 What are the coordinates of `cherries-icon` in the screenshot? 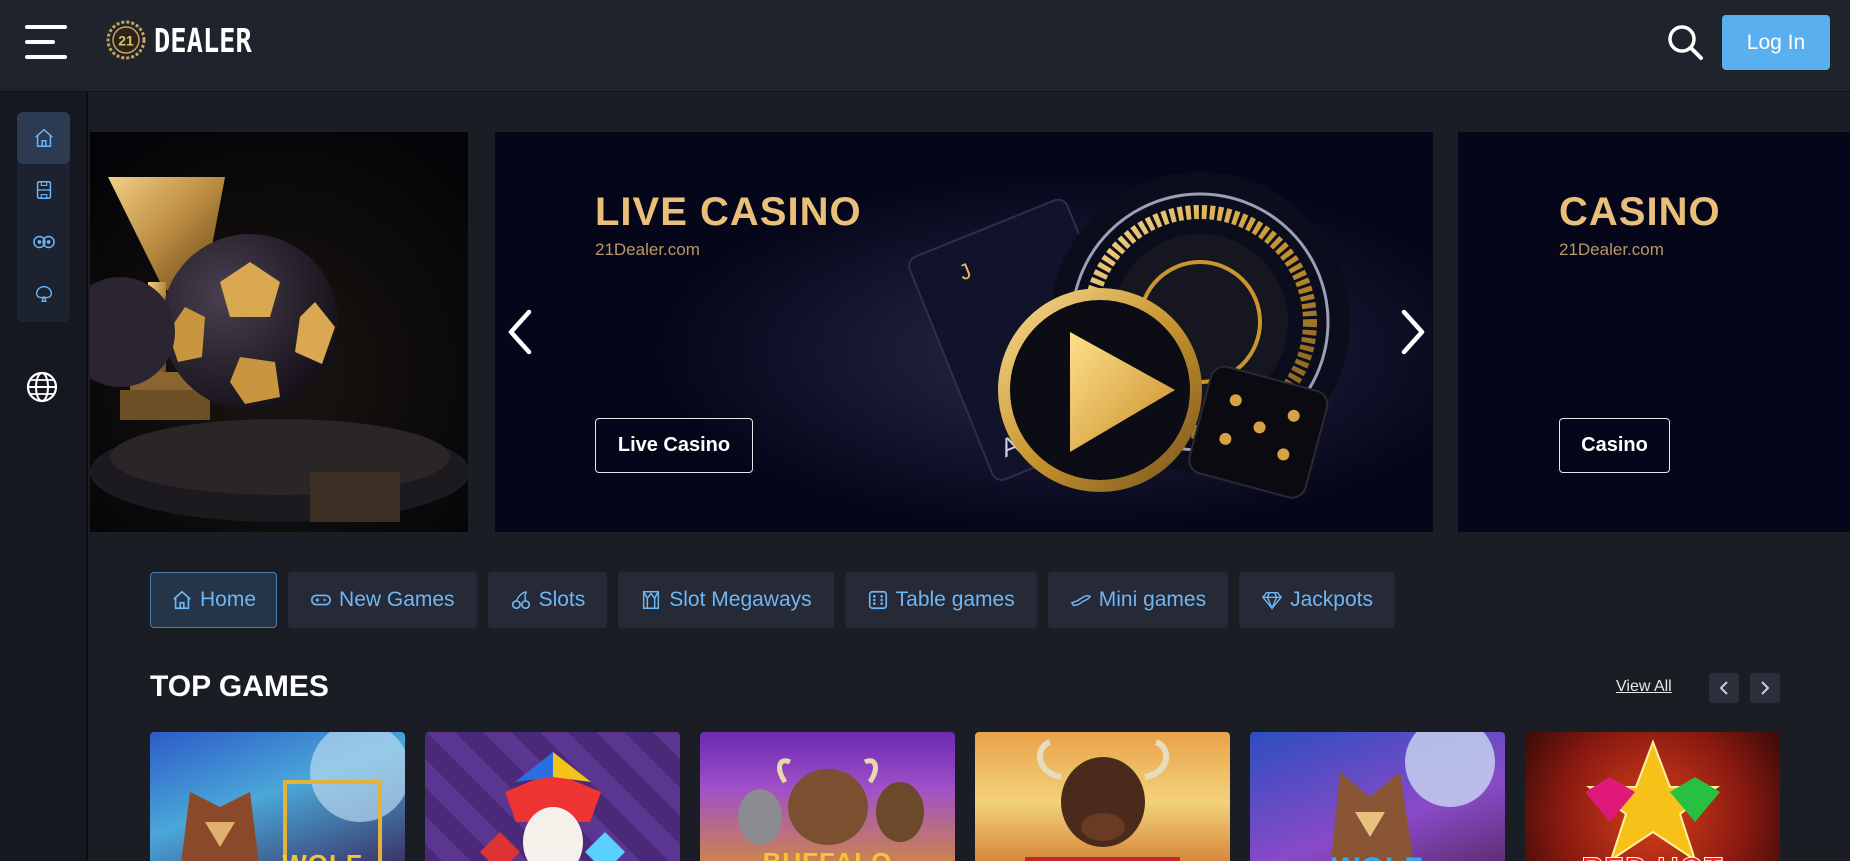 It's located at (520, 600).